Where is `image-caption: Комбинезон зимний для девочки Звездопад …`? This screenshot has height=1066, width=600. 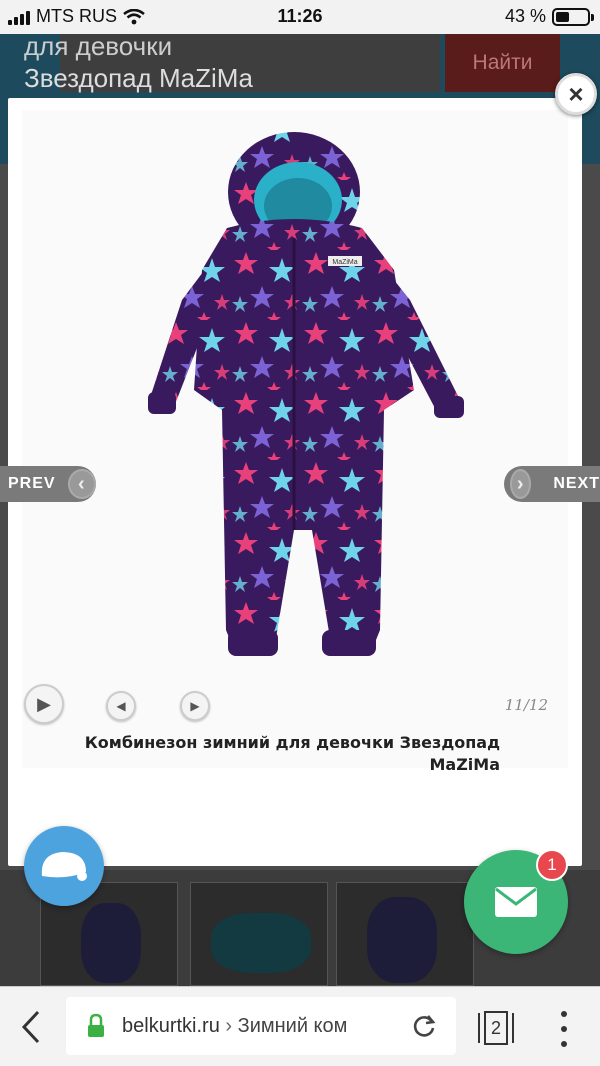
image-caption: Комбинезон зимний для девочки Звездопад … is located at coordinates (292, 753).